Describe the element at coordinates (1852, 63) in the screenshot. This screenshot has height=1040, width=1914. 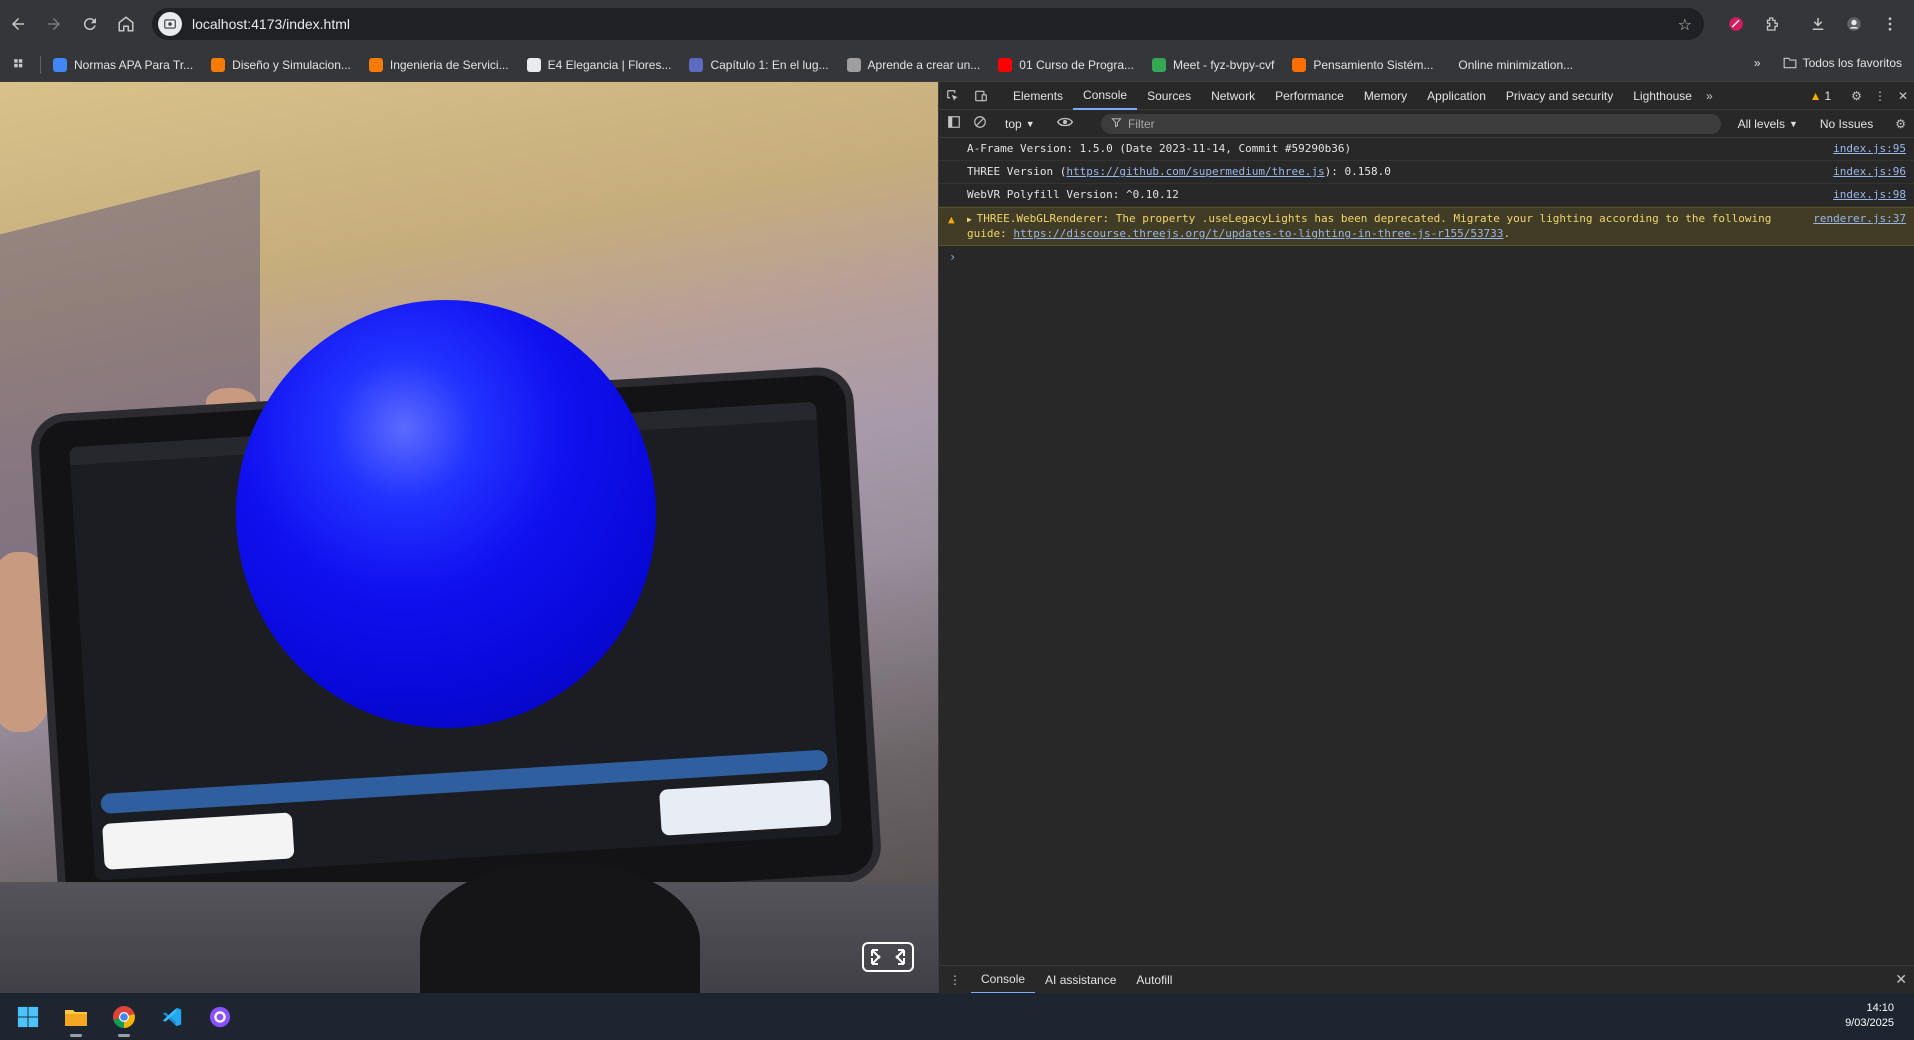
I see `all-bookmarks-label: Todos los favoritos` at that location.